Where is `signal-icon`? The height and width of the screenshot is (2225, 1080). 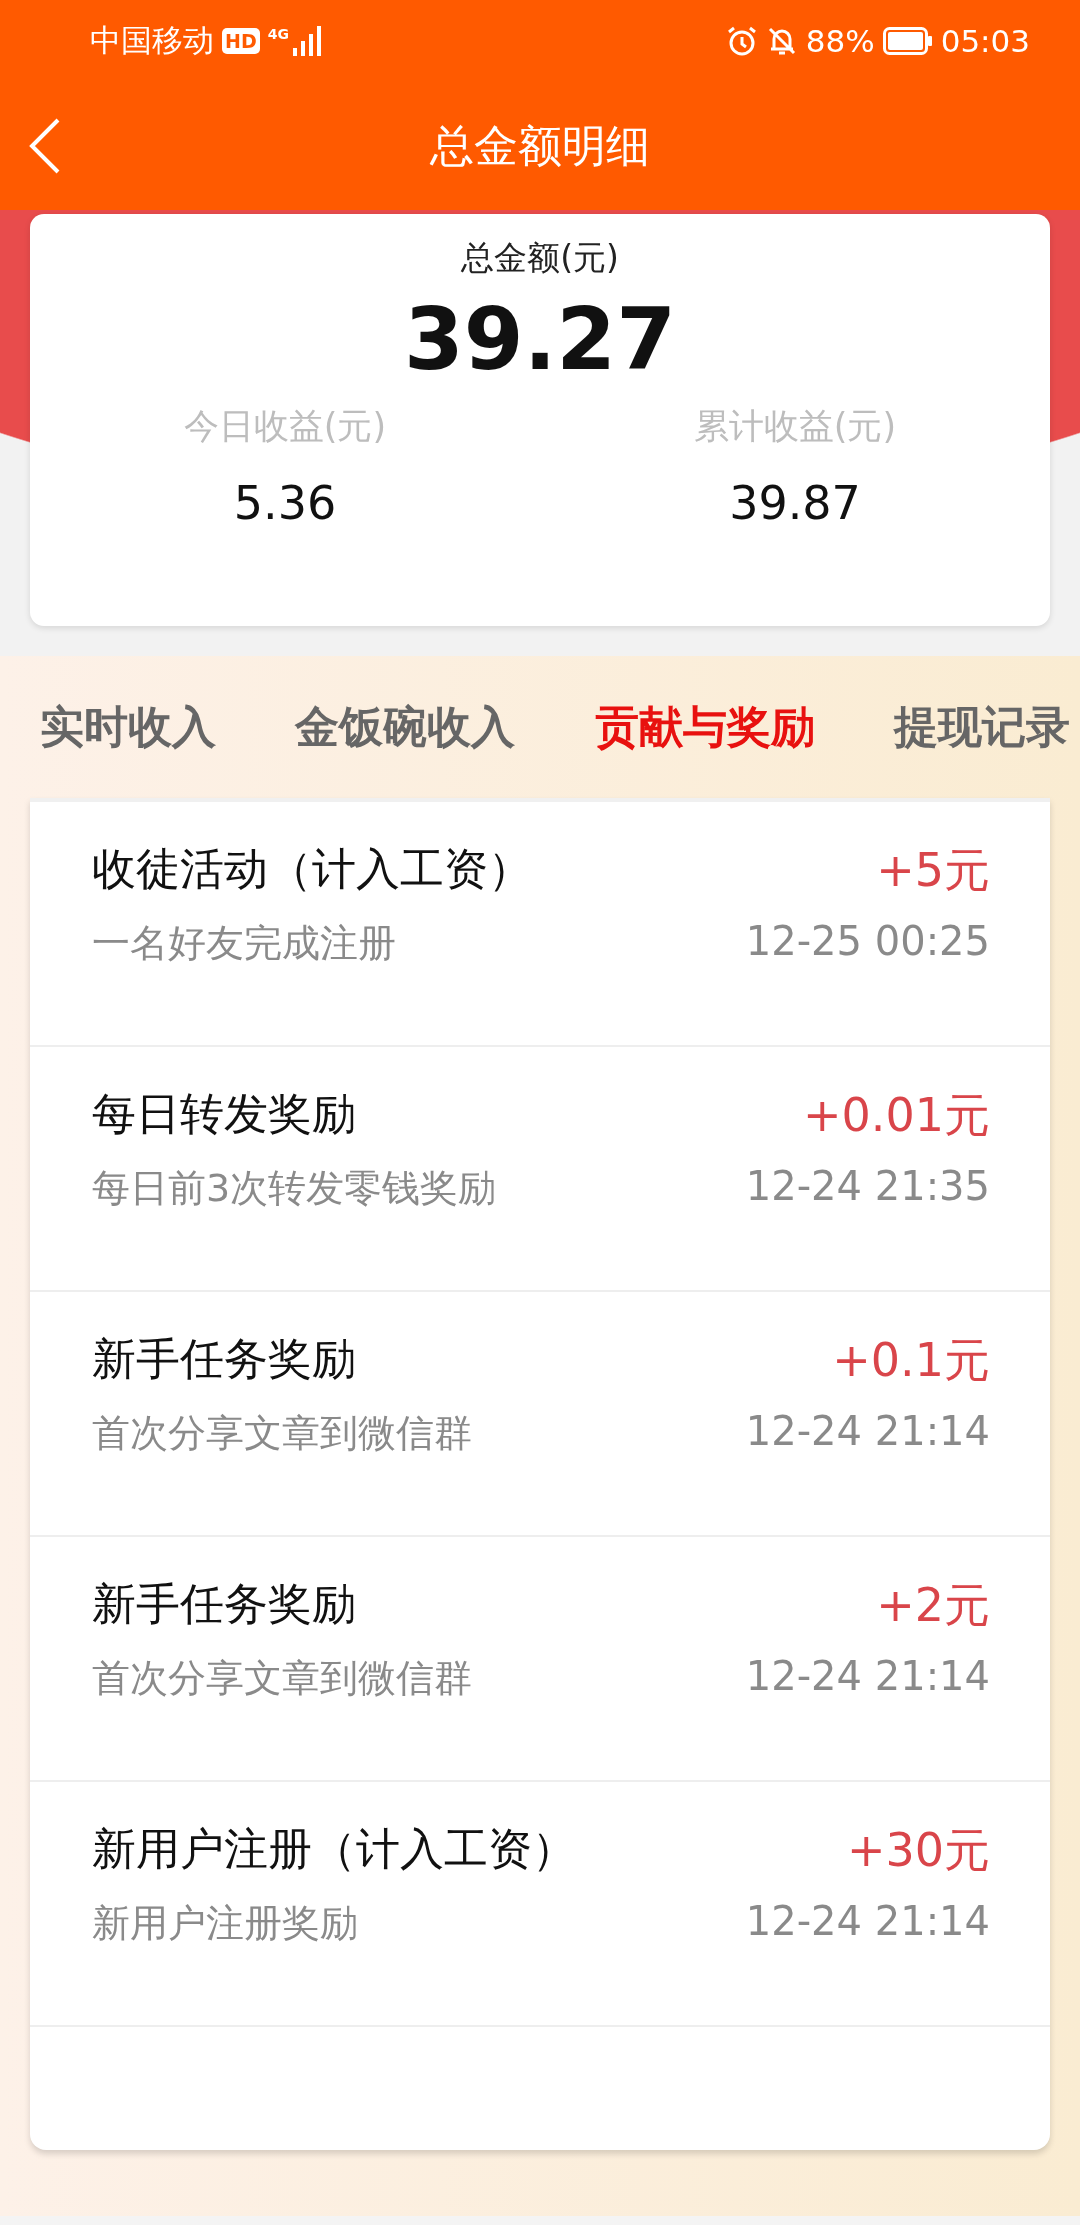 signal-icon is located at coordinates (307, 41).